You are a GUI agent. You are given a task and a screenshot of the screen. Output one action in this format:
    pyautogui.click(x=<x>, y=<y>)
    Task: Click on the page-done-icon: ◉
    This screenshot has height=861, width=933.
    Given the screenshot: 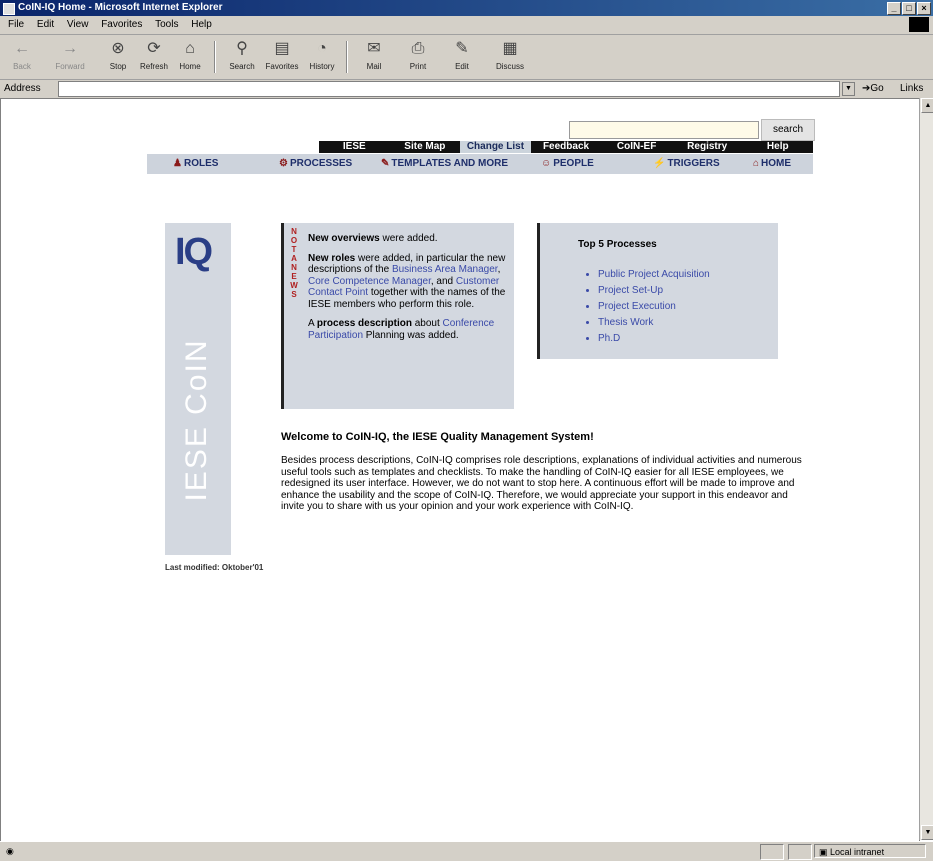 What is the action you would take?
    pyautogui.click(x=10, y=851)
    